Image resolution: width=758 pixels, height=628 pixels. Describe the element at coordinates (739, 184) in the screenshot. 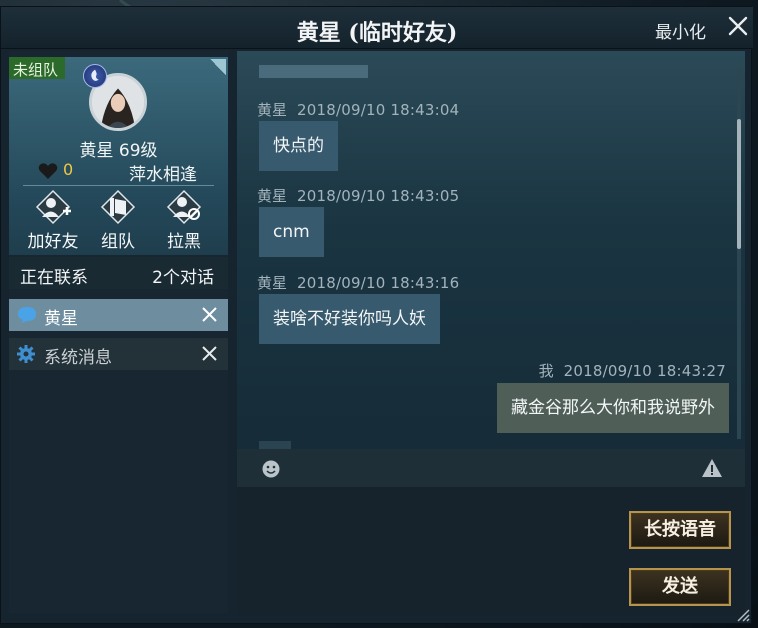

I see `scrollbar-thumb` at that location.